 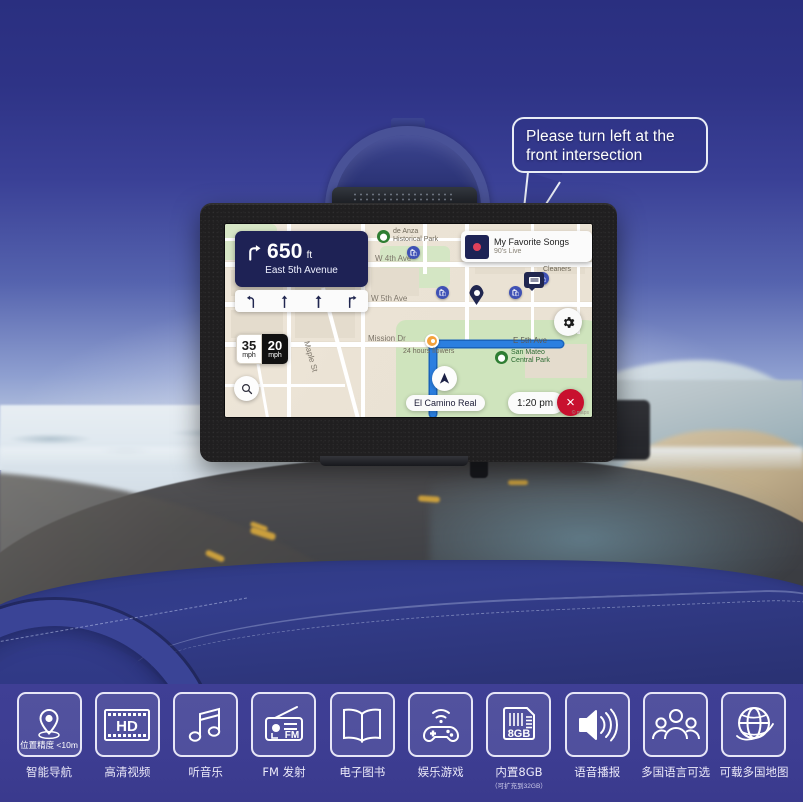 I want to click on gear-icon, so click(x=568, y=322).